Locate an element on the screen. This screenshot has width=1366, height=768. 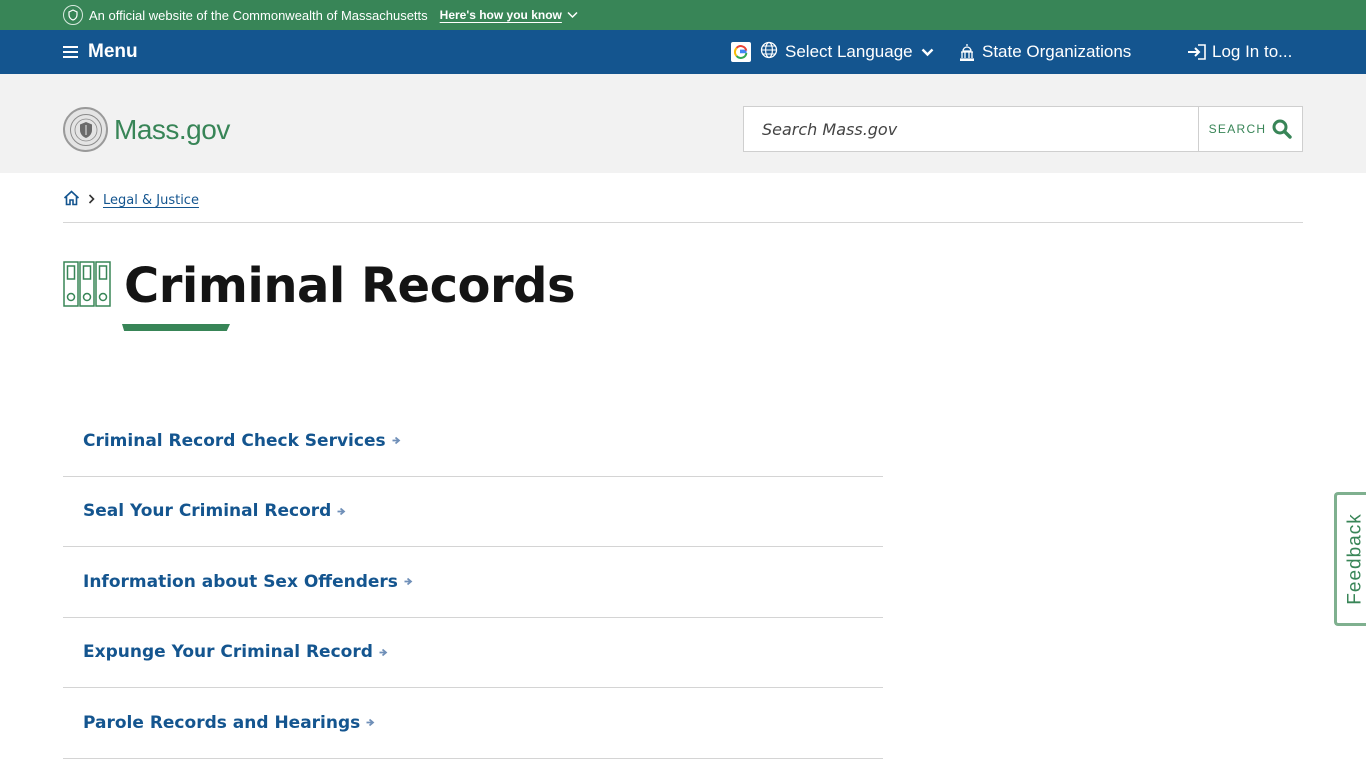
state-organizations-label: State Organizations is located at coordinates (1057, 51).